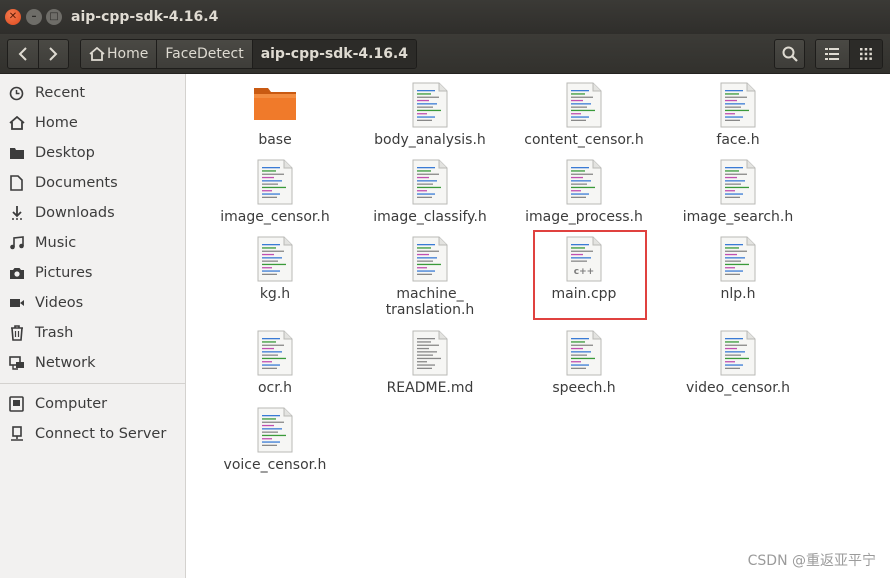 The height and width of the screenshot is (578, 890). I want to click on sidebar-item-label: Connect to Server, so click(101, 434).